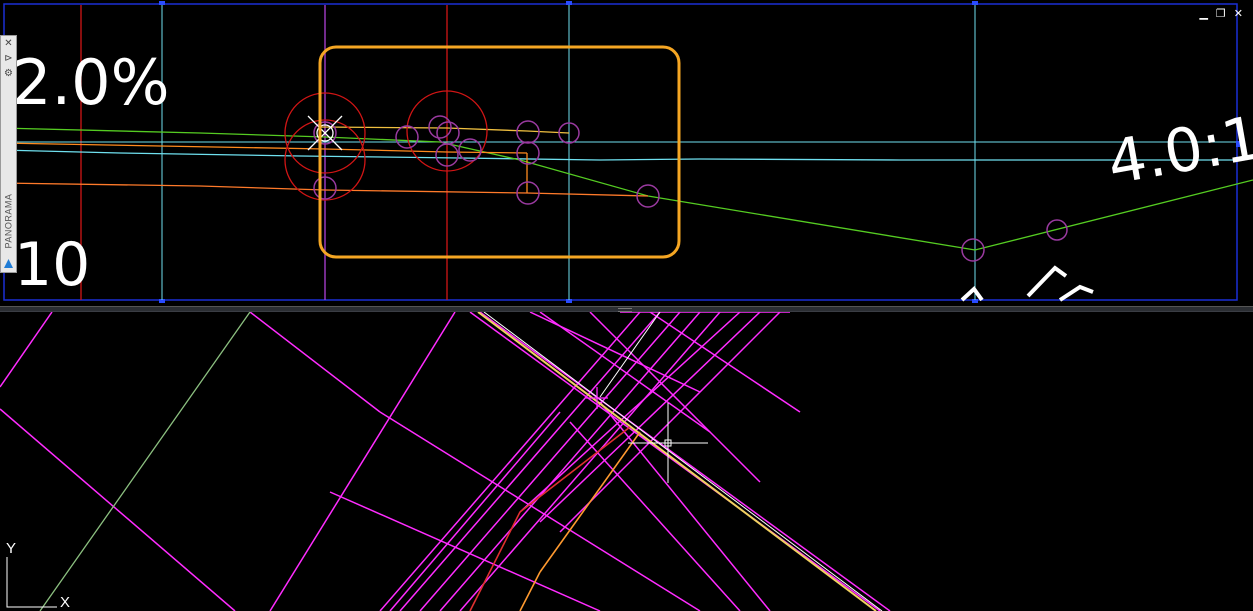  Describe the element at coordinates (1238, 14) in the screenshot. I see `close-icon: ✕` at that location.